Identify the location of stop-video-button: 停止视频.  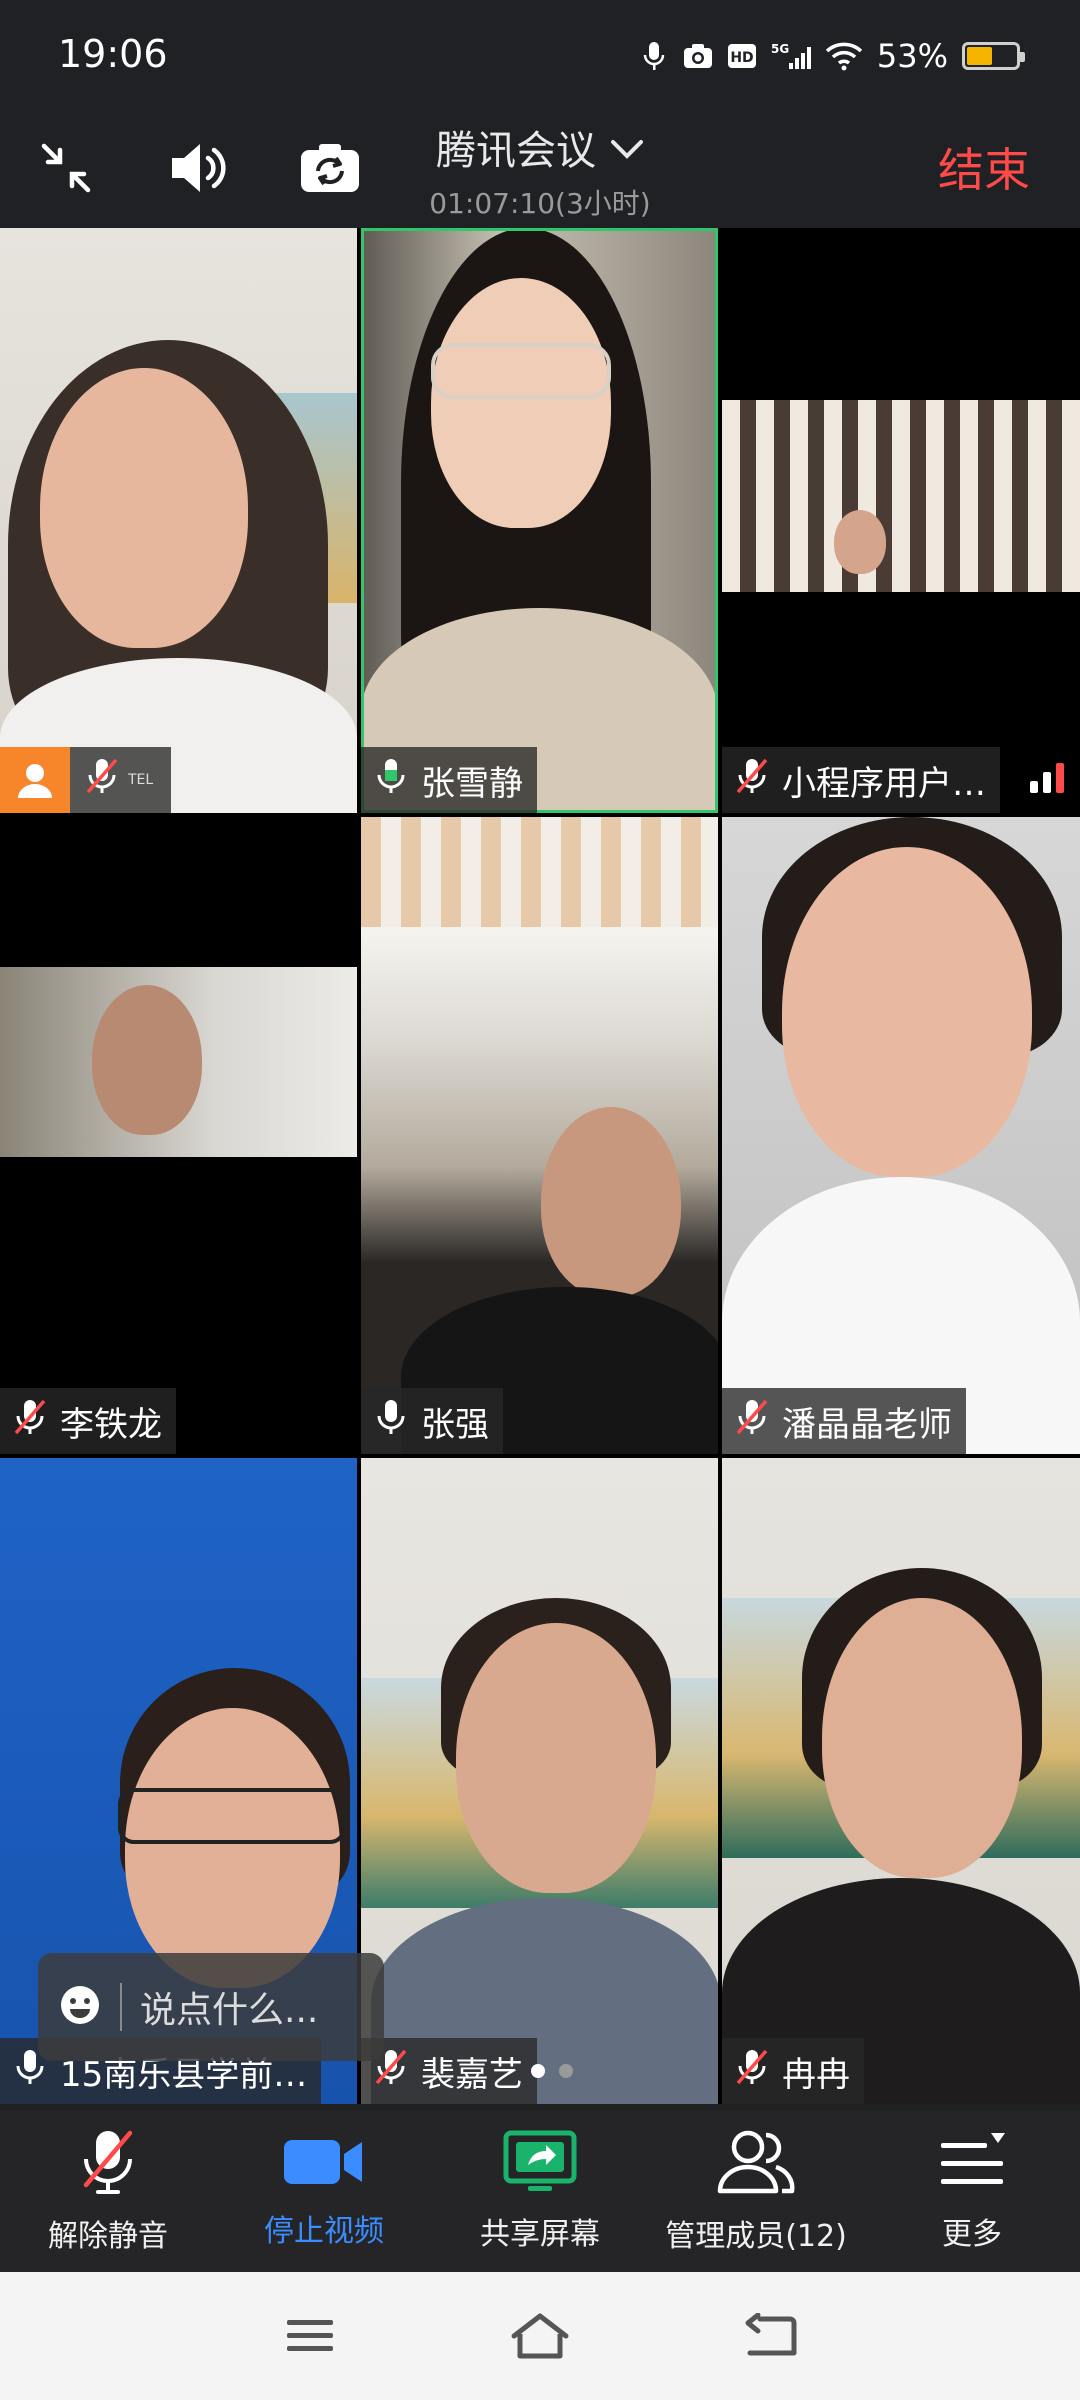
(324, 2191).